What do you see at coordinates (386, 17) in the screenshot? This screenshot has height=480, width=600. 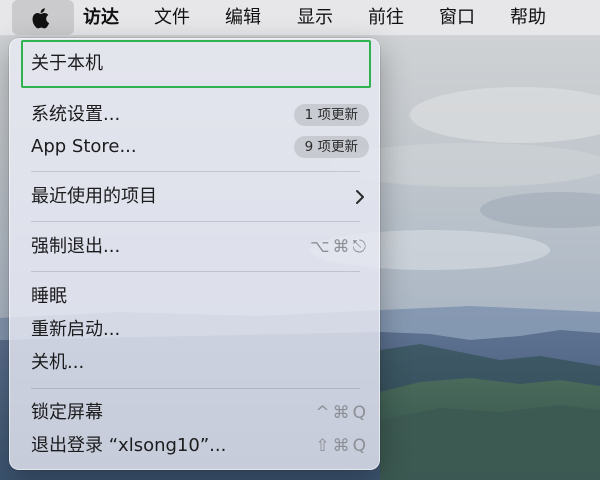 I see `menubar-item-go: 前往` at bounding box center [386, 17].